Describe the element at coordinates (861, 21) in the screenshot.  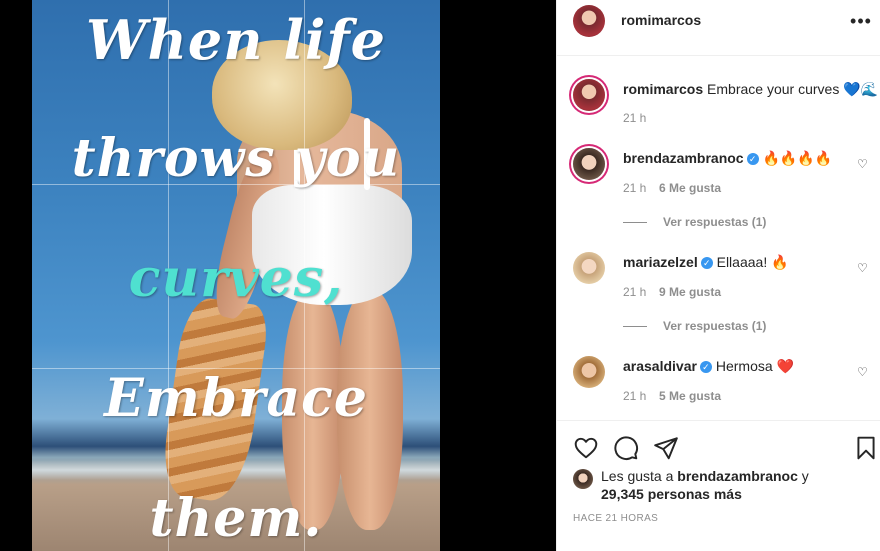
I see `ellipsis-icon: •••` at that location.